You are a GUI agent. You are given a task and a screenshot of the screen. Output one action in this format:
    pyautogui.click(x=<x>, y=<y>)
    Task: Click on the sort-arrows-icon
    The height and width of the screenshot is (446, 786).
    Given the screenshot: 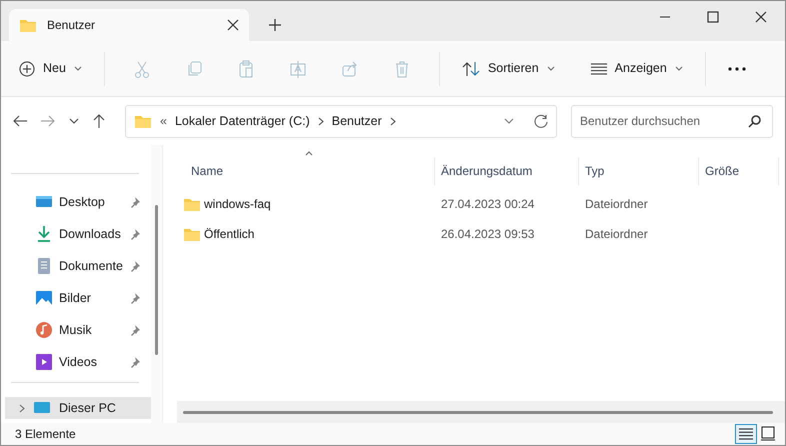 What is the action you would take?
    pyautogui.click(x=471, y=68)
    